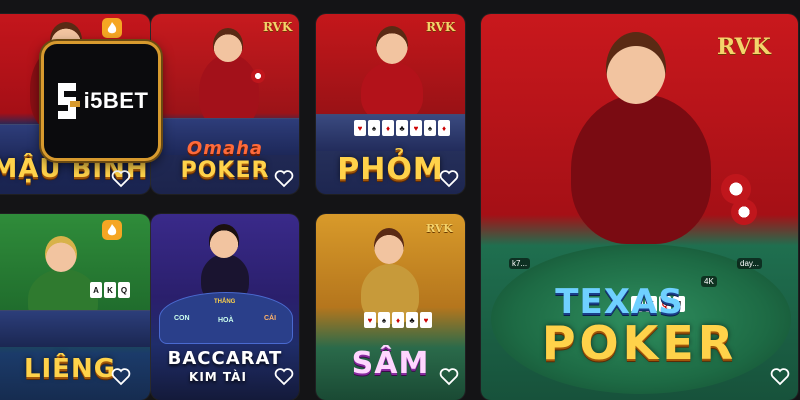 The height and width of the screenshot is (400, 800). I want to click on game-title-top: Omaha, so click(225, 148).